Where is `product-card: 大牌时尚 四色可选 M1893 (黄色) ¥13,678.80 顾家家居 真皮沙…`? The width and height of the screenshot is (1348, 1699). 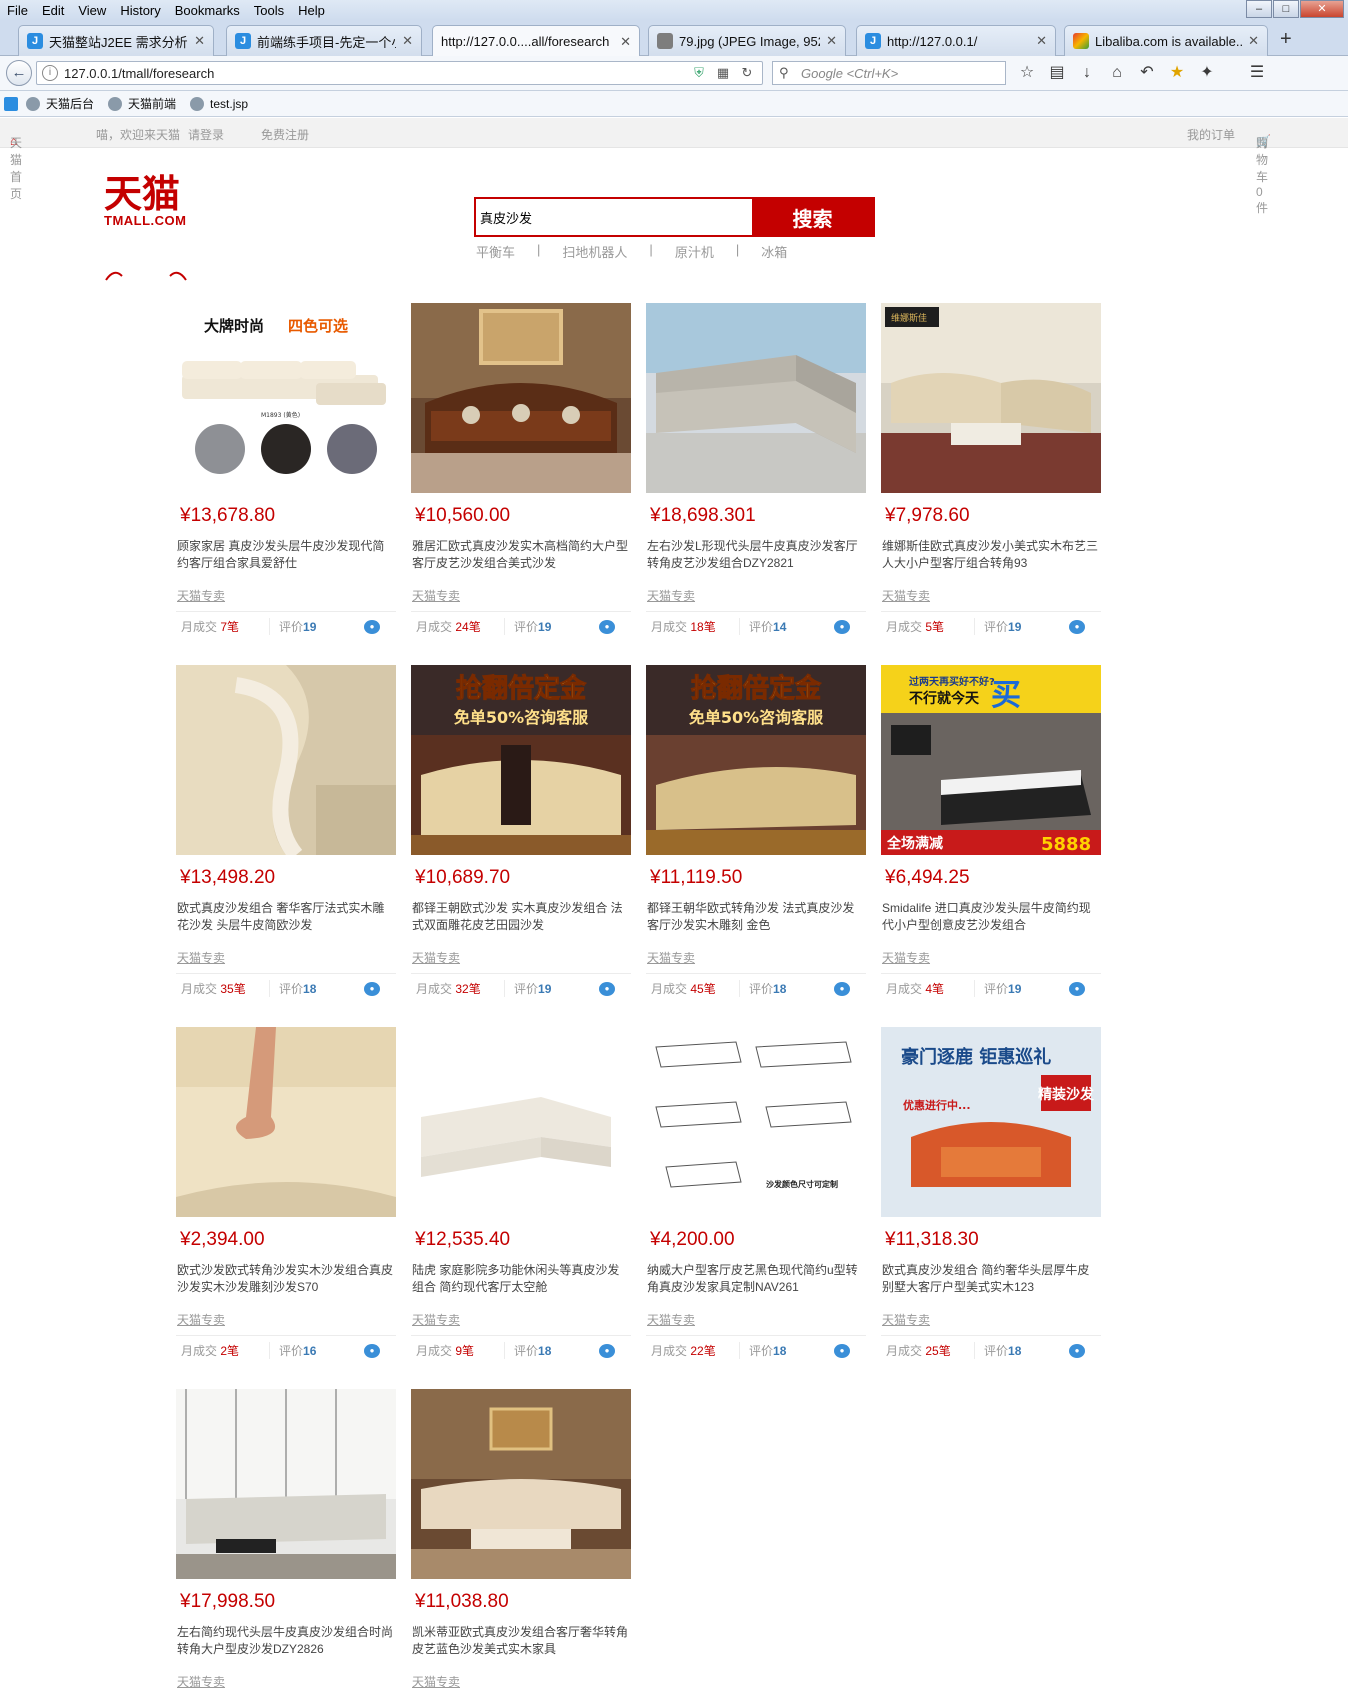
product-card: 大牌时尚 四色可选 M1893 (黄色) ¥13,678.80 顾家家居 真皮沙… is located at coordinates (286, 472).